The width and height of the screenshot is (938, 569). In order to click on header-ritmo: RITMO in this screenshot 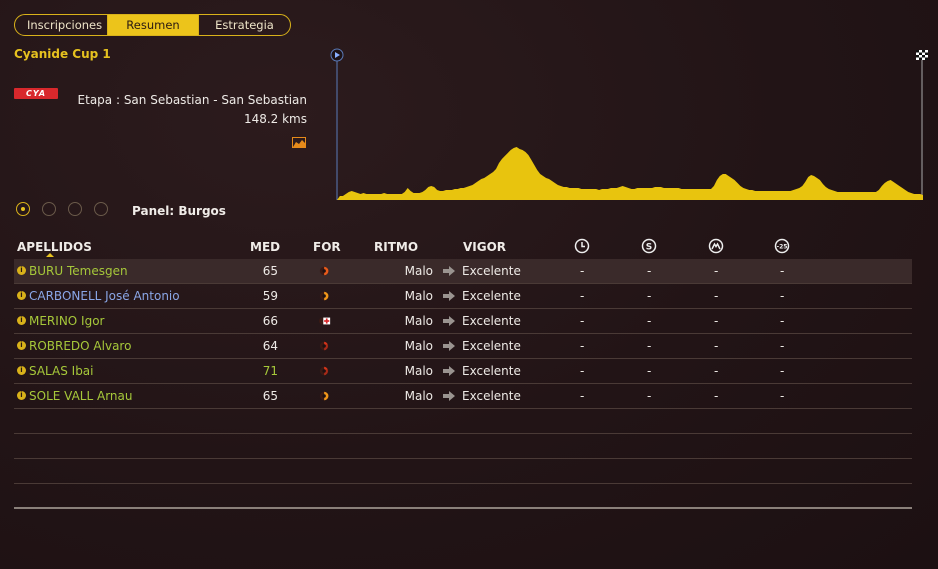, I will do `click(396, 247)`.